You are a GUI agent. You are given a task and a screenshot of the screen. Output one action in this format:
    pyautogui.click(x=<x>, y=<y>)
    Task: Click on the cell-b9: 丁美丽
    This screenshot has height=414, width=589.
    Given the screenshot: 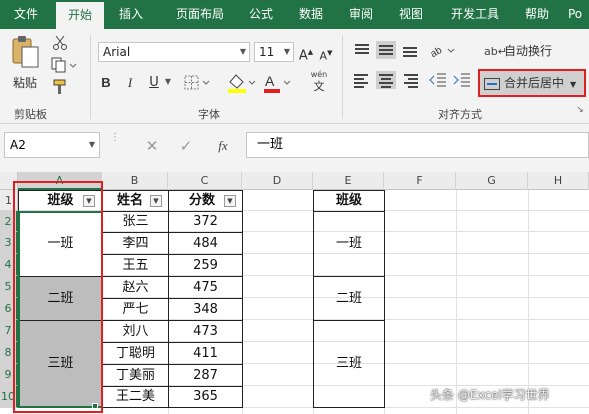 What is the action you would take?
    pyautogui.click(x=135, y=375)
    